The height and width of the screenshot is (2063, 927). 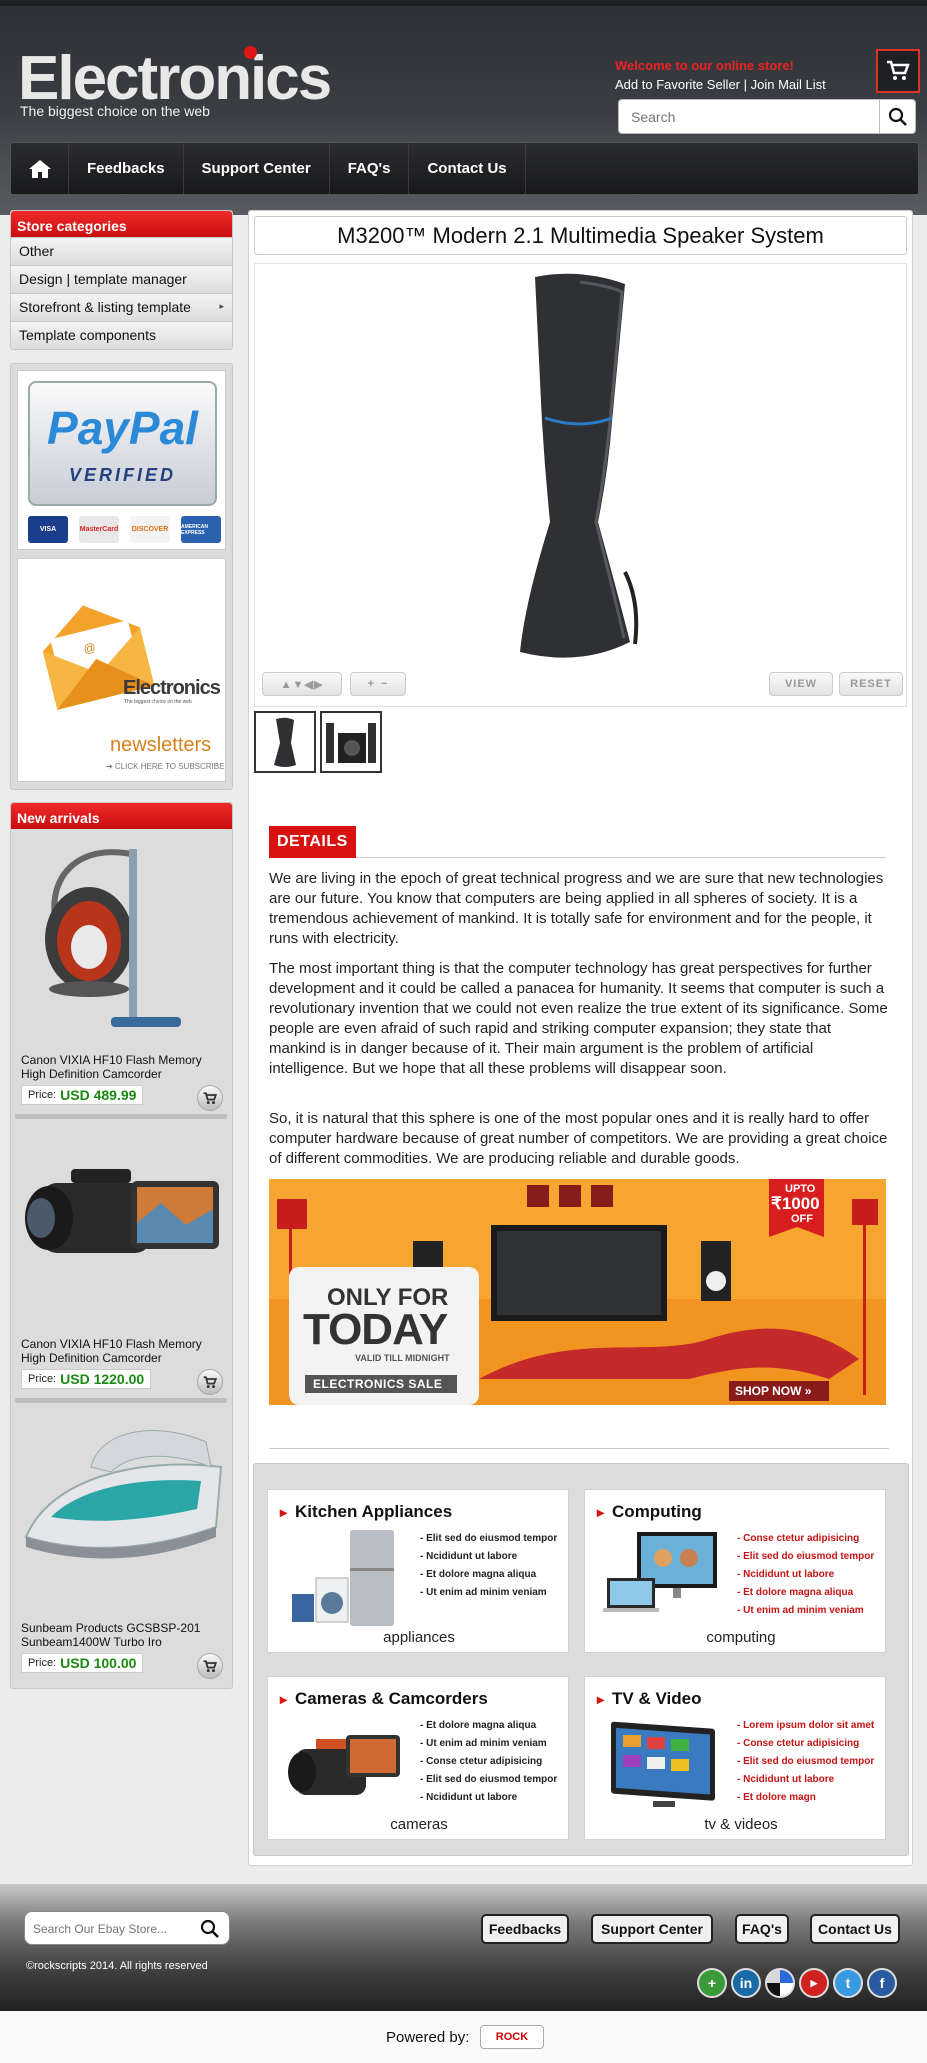 What do you see at coordinates (677, 84) in the screenshot?
I see `add-favorite-link: Add to Favorite Seller` at bounding box center [677, 84].